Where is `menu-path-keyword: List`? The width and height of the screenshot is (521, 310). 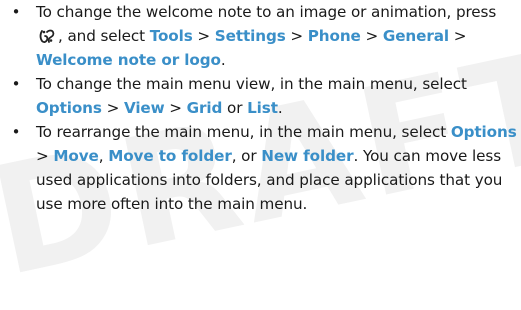
menu-path-keyword: List is located at coordinates (262, 108).